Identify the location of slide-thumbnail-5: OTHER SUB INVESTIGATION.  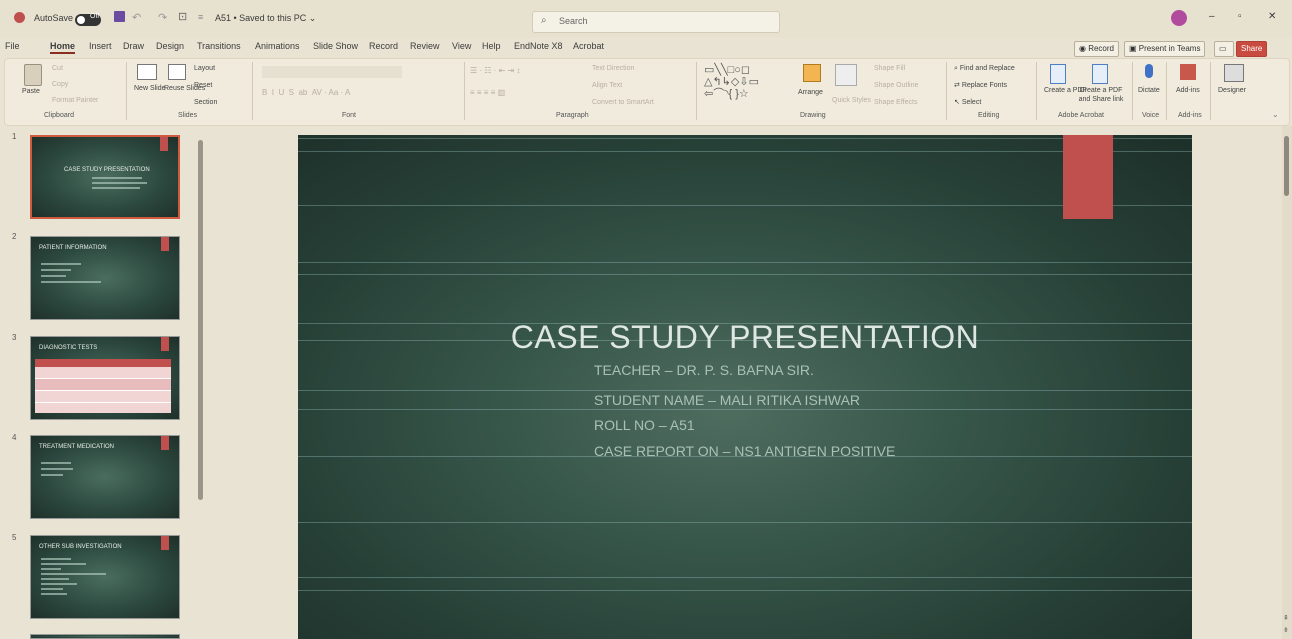
(105, 577).